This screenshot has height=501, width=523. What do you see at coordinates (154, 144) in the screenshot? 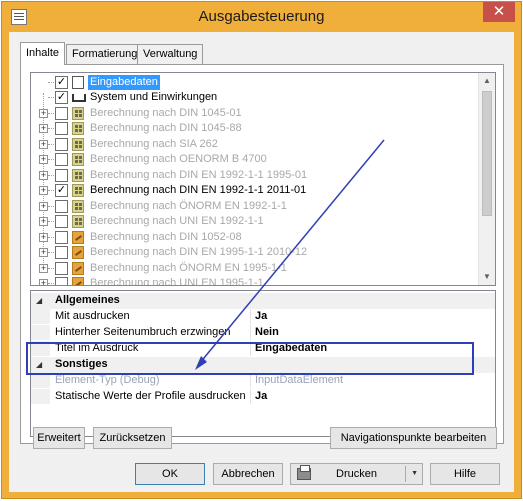
I see `tree-item-label: Berechnung nach SIA 262` at bounding box center [154, 144].